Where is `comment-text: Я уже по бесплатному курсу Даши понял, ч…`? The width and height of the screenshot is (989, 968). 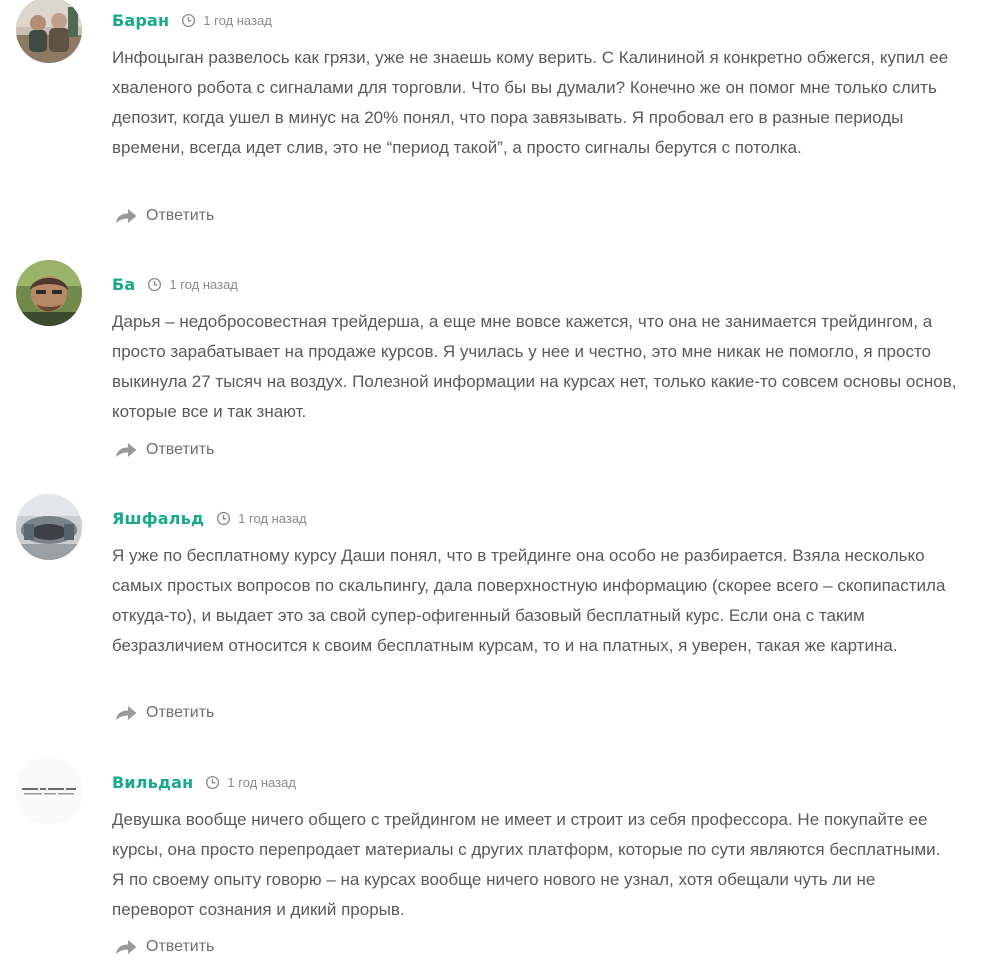 comment-text: Я уже по бесплатному курсу Даши понял, ч… is located at coordinates (529, 600).